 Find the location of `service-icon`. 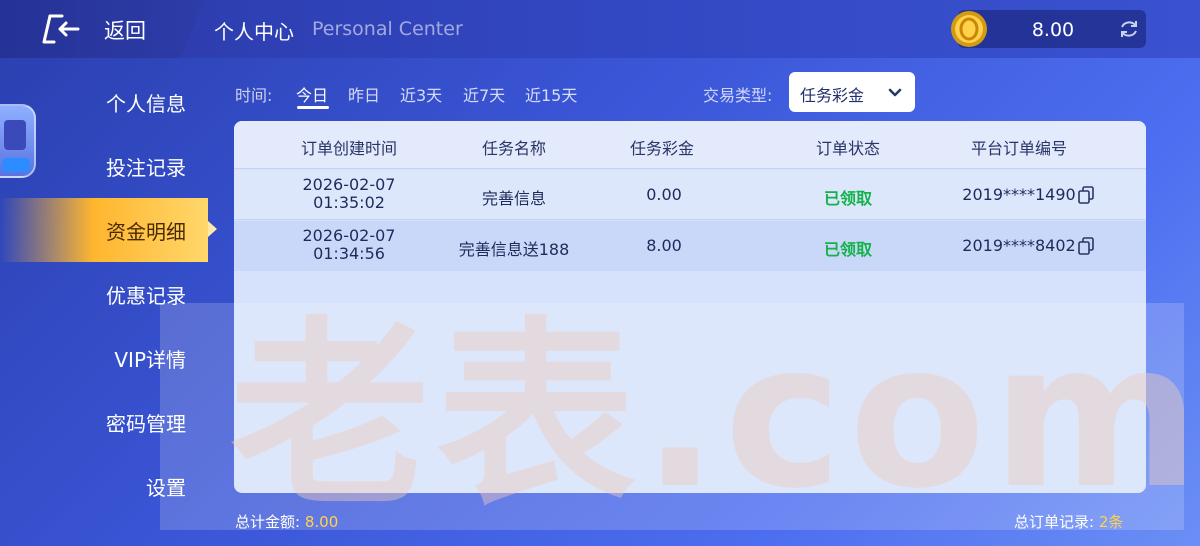

service-icon is located at coordinates (15, 135).